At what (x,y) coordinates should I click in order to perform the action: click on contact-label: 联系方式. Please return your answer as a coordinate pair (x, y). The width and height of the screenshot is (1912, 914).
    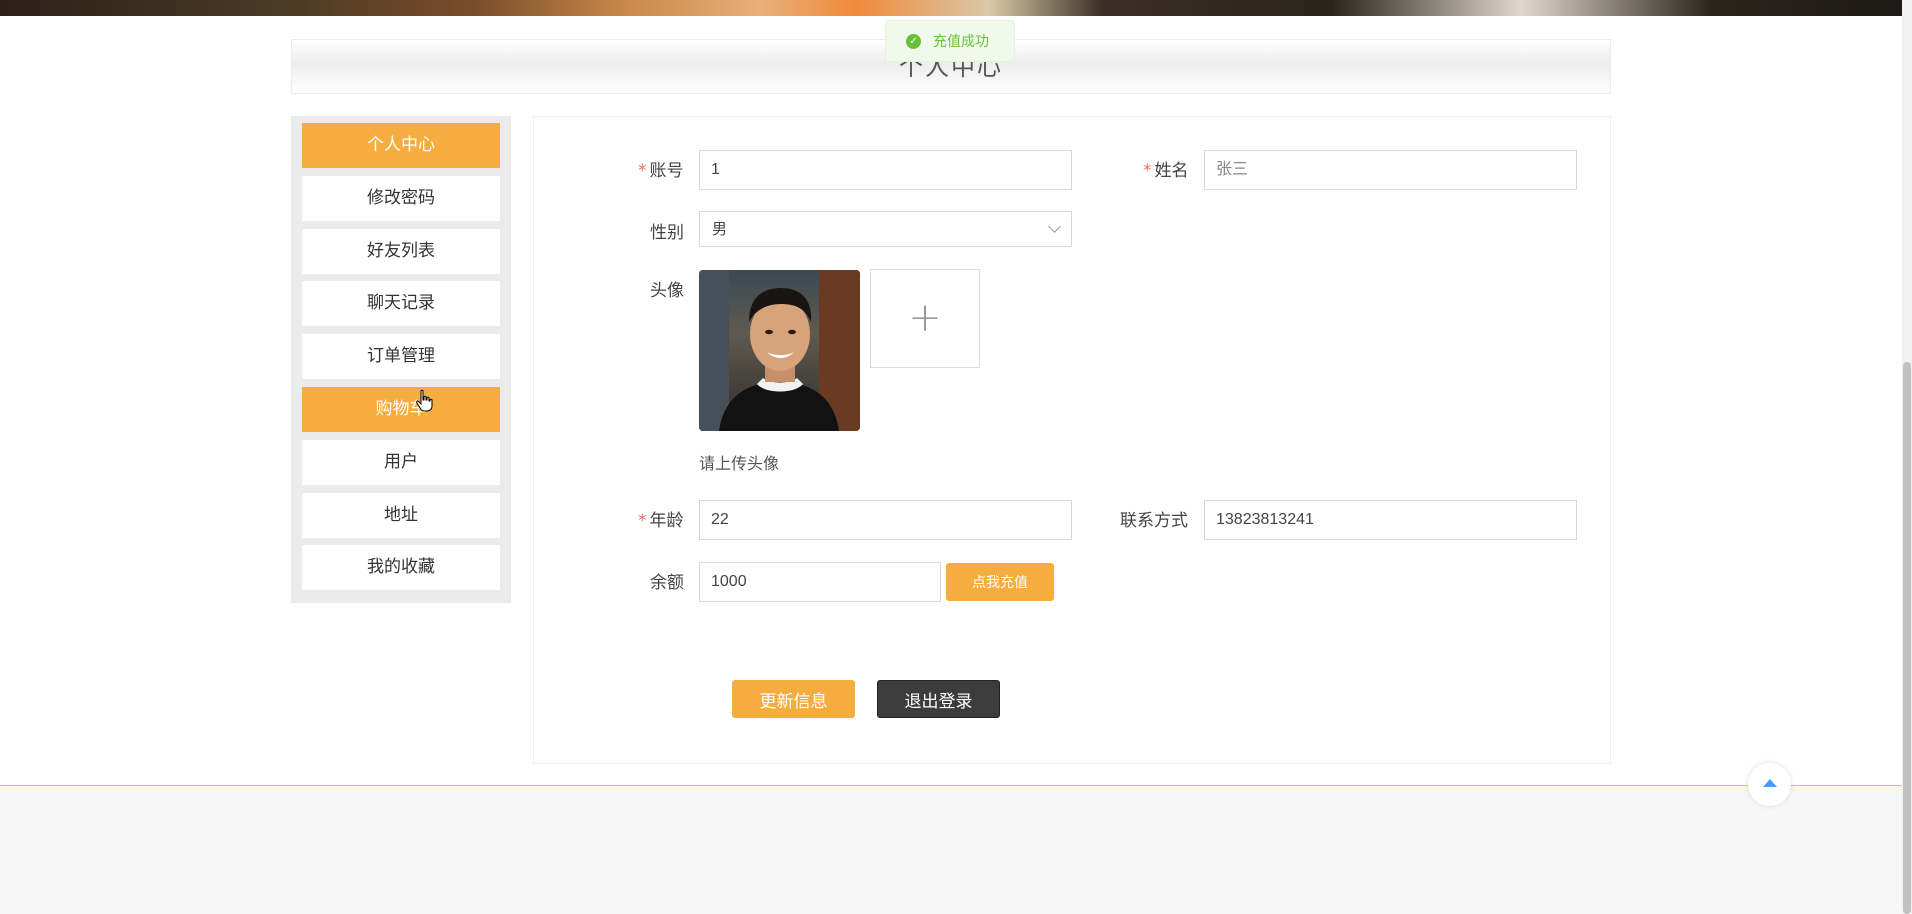
    Looking at the image, I should click on (1154, 521).